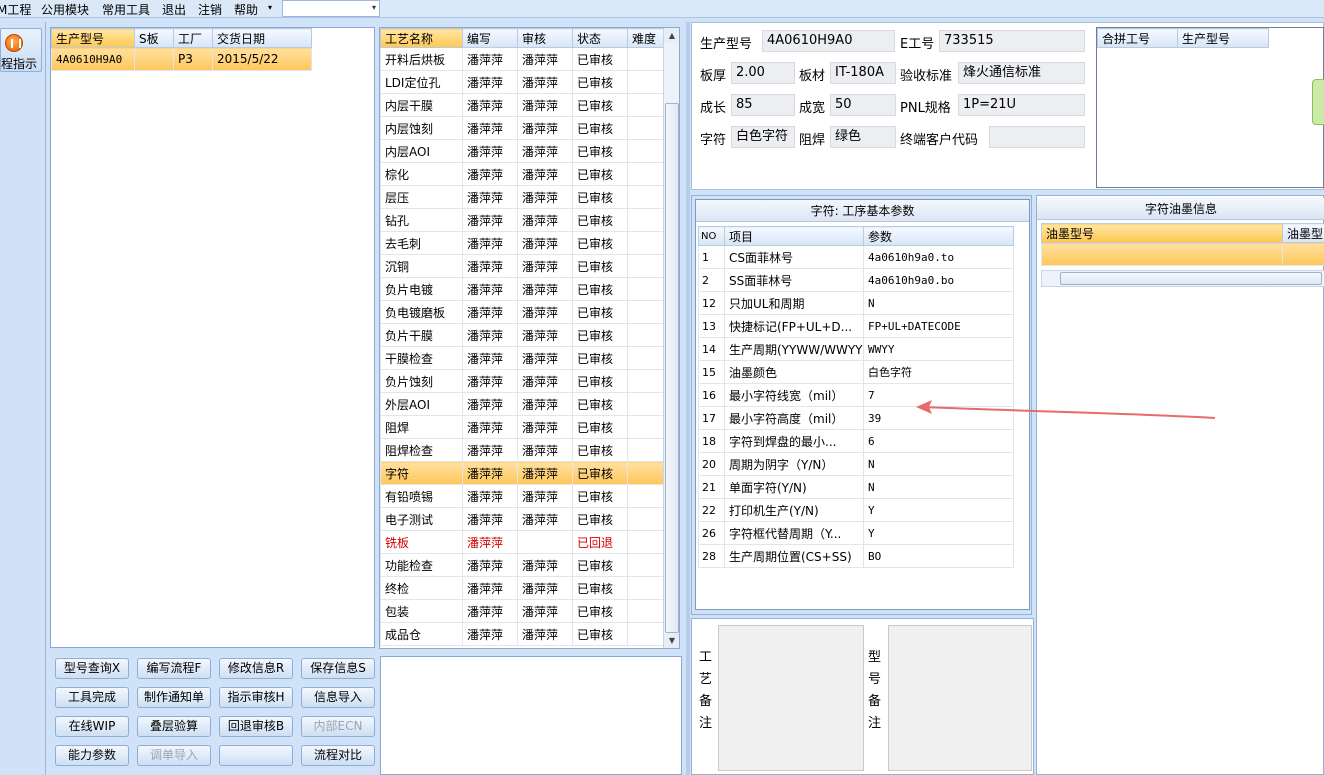 The height and width of the screenshot is (775, 1324). I want to click on process-instruction-button: 程指示, so click(21, 50).